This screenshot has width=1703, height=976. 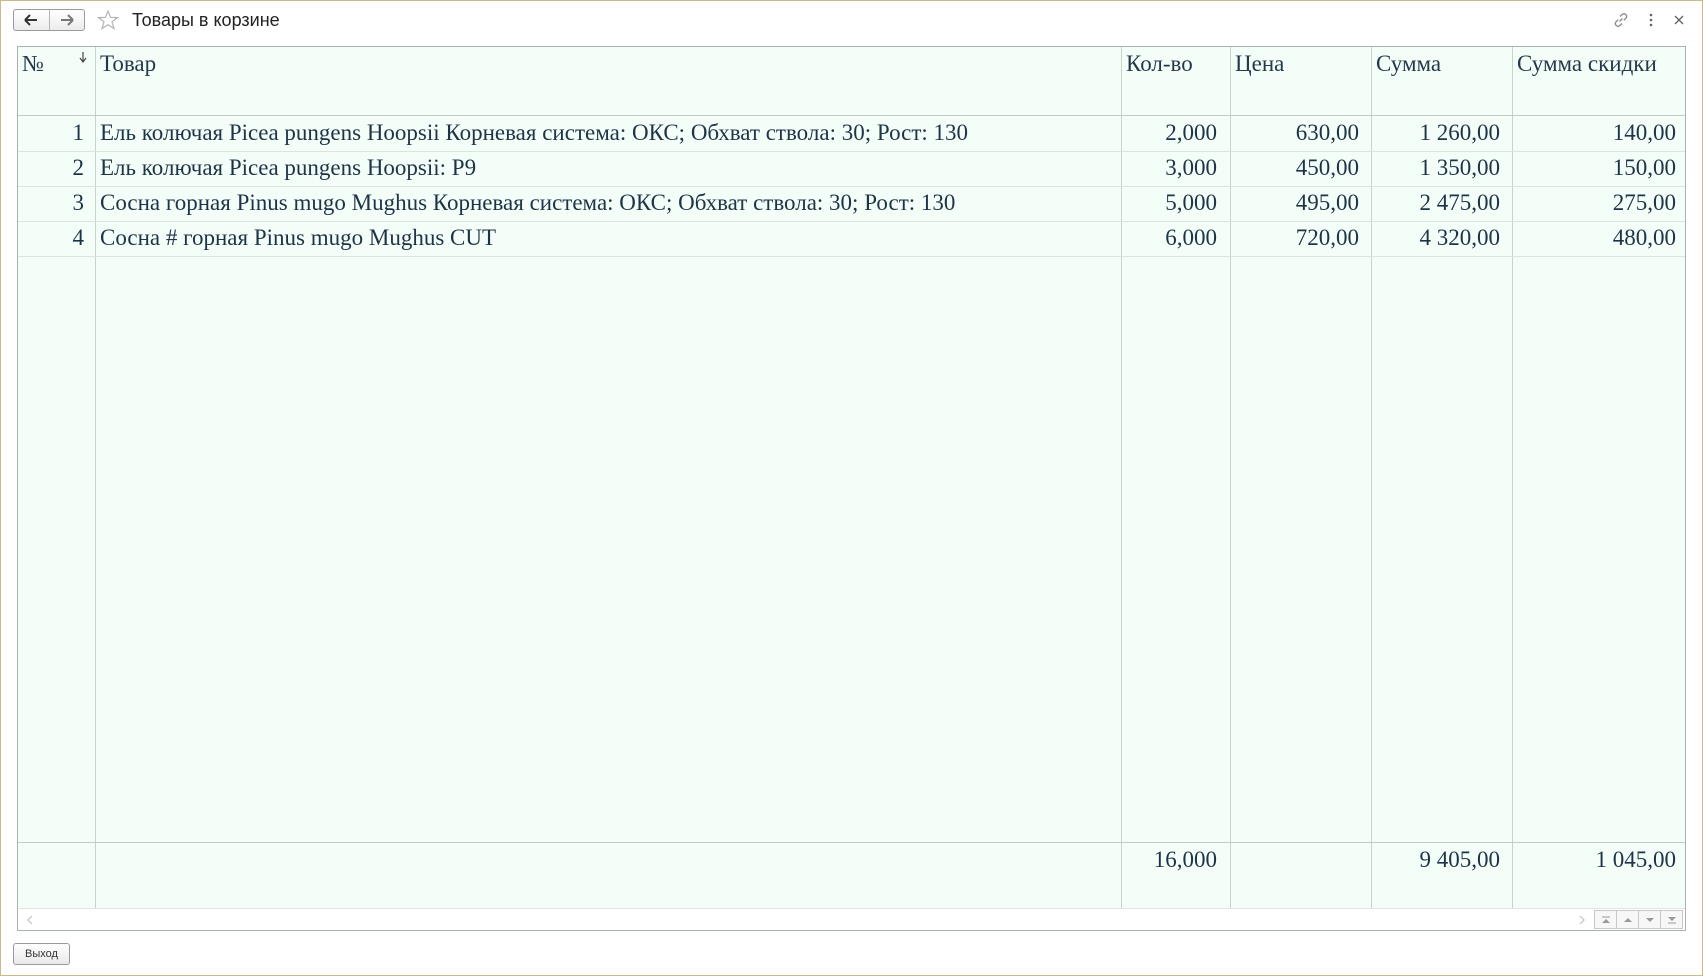 I want to click on table-footer-totals: 16,000 9 405,00 1 045,00, so click(x=851, y=875).